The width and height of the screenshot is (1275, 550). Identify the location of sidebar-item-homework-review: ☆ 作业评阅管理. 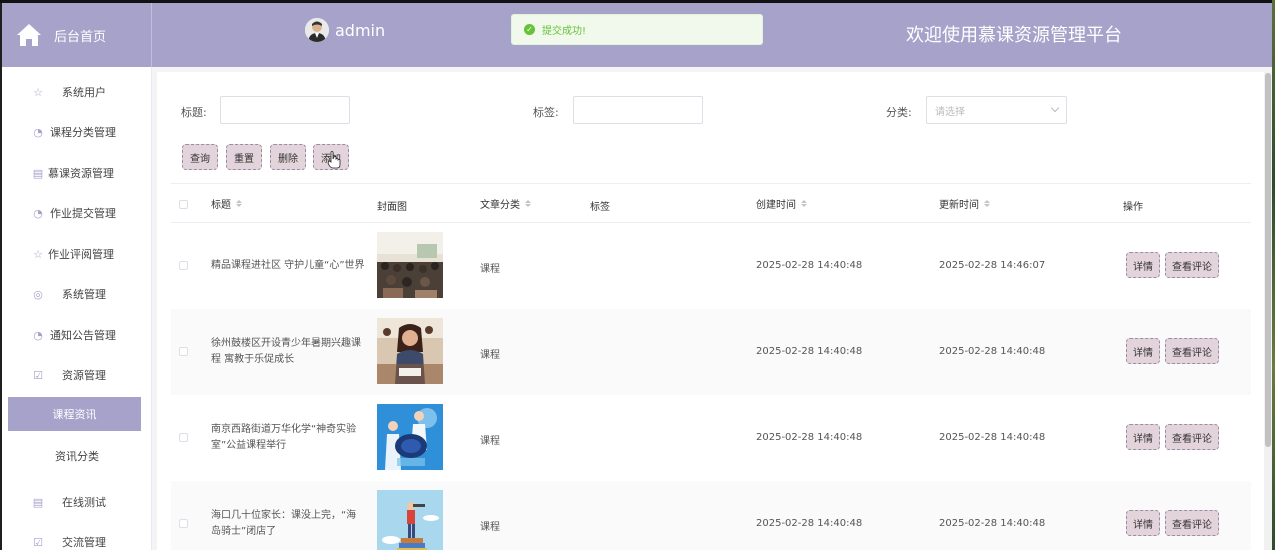
(77, 254).